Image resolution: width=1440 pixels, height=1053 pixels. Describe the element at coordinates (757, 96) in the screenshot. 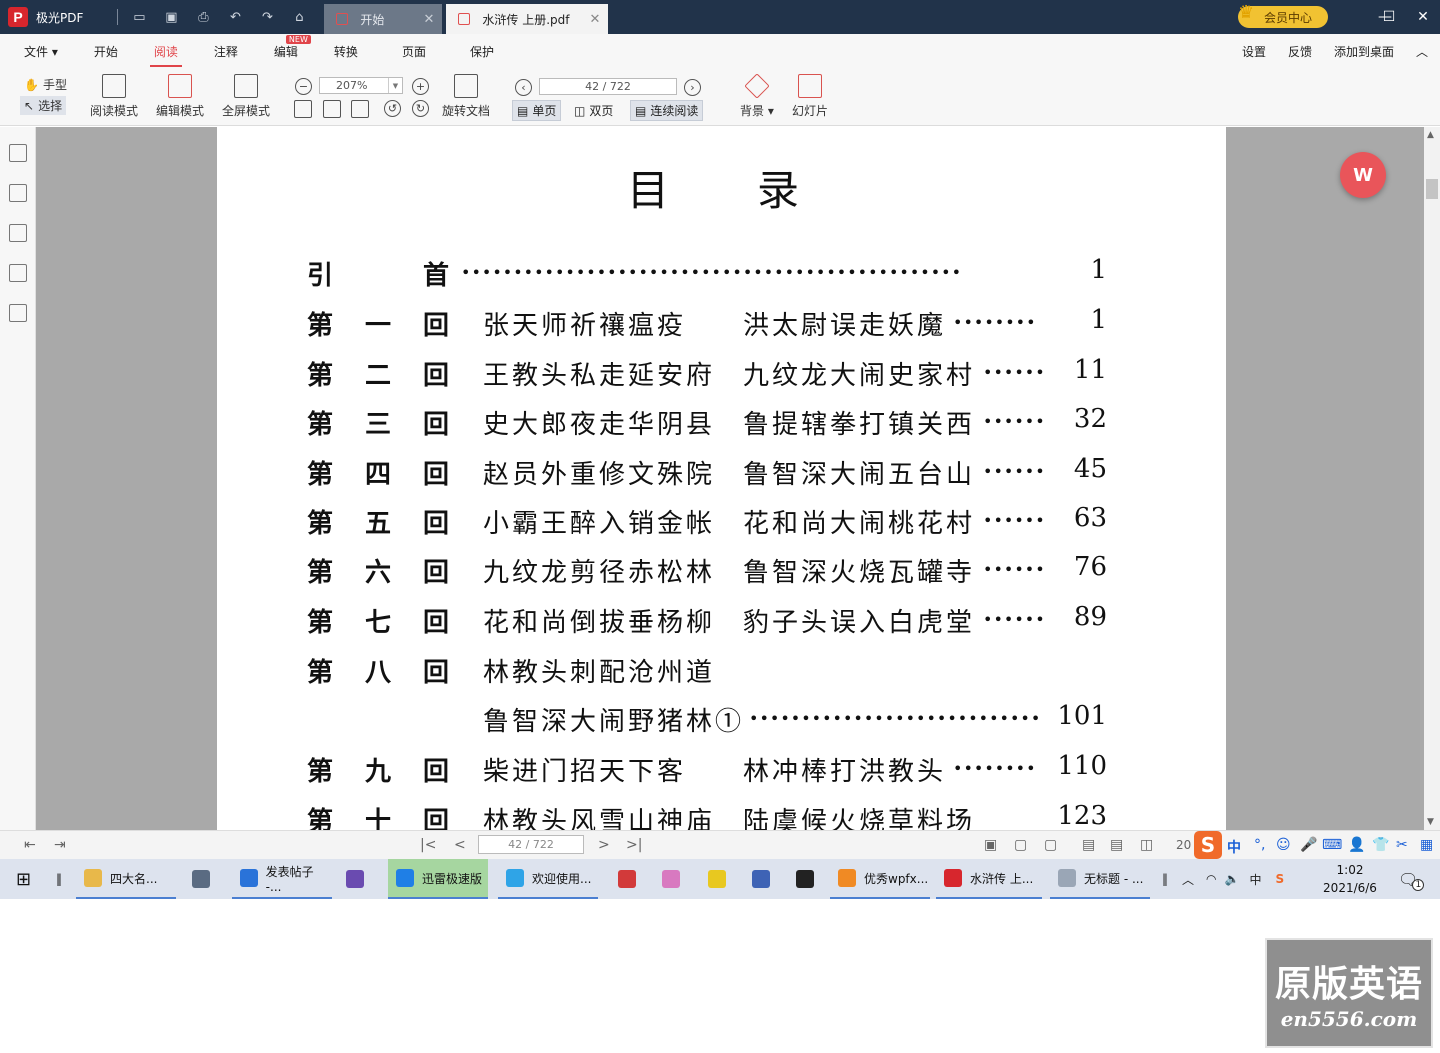

I see `background-button: 背景 ▾` at that location.